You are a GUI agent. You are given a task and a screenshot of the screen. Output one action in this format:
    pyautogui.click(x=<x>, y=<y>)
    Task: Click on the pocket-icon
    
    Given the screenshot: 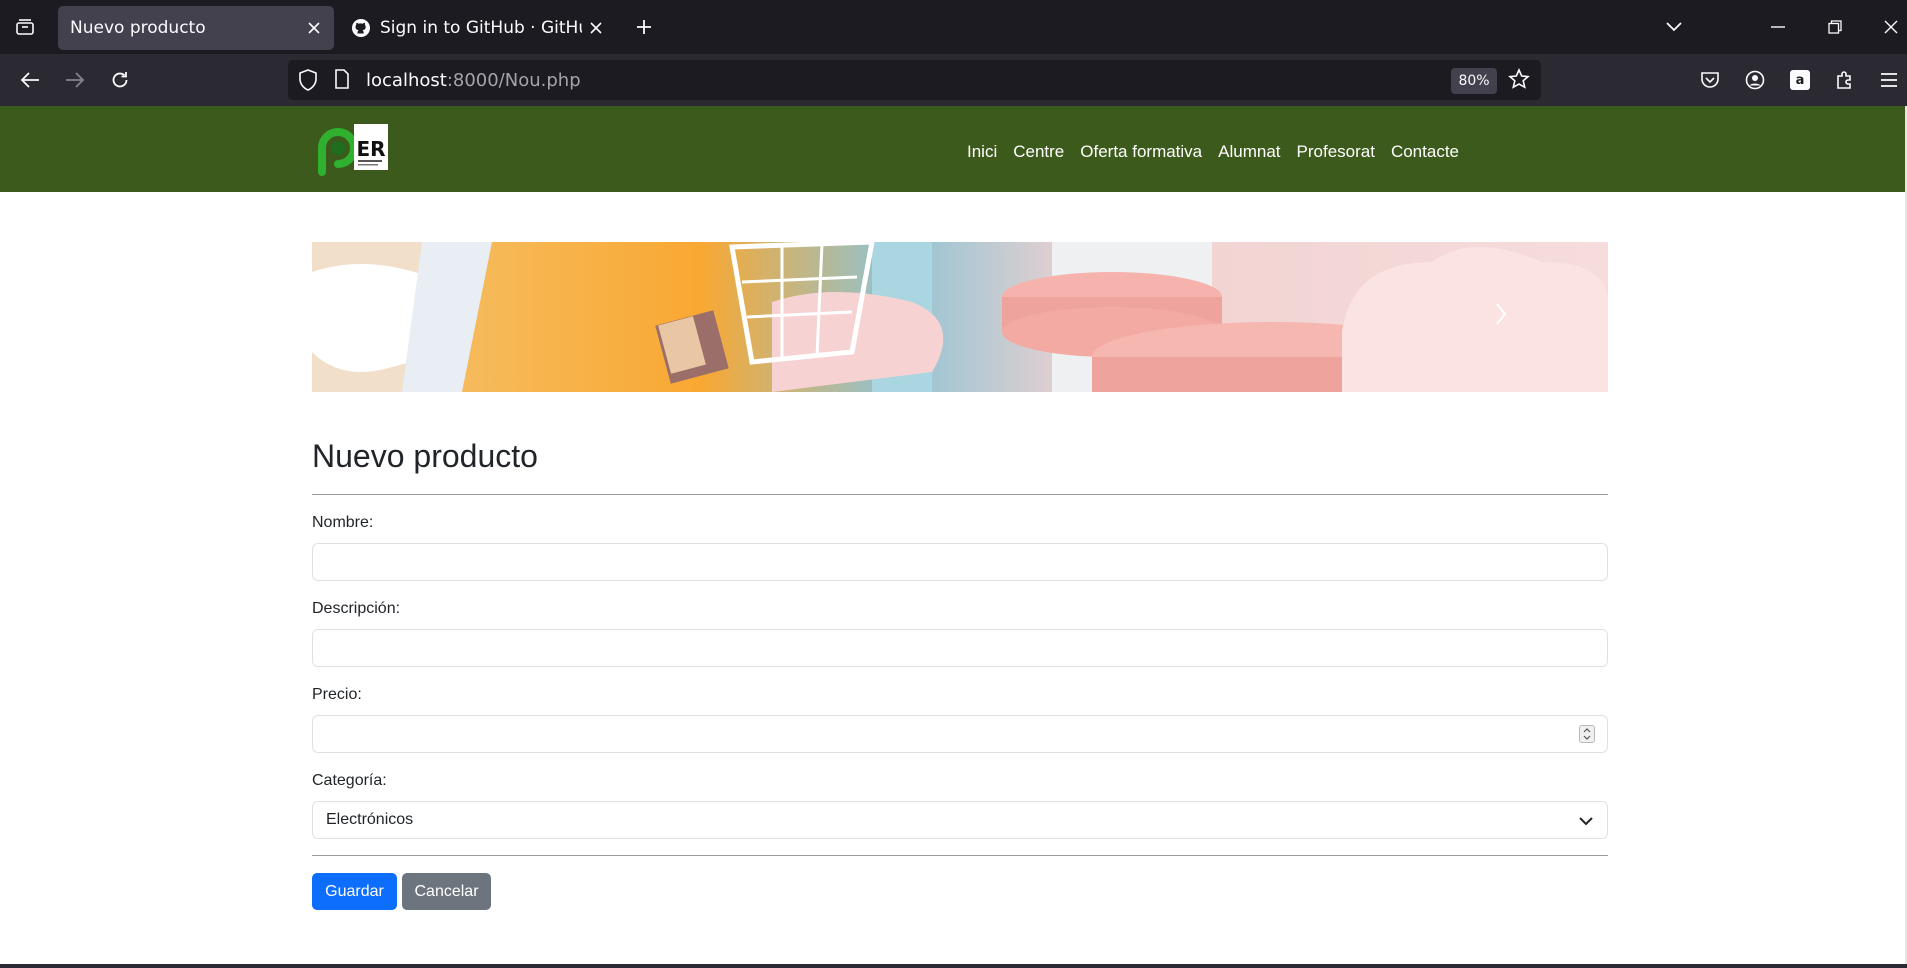 What is the action you would take?
    pyautogui.click(x=1710, y=80)
    